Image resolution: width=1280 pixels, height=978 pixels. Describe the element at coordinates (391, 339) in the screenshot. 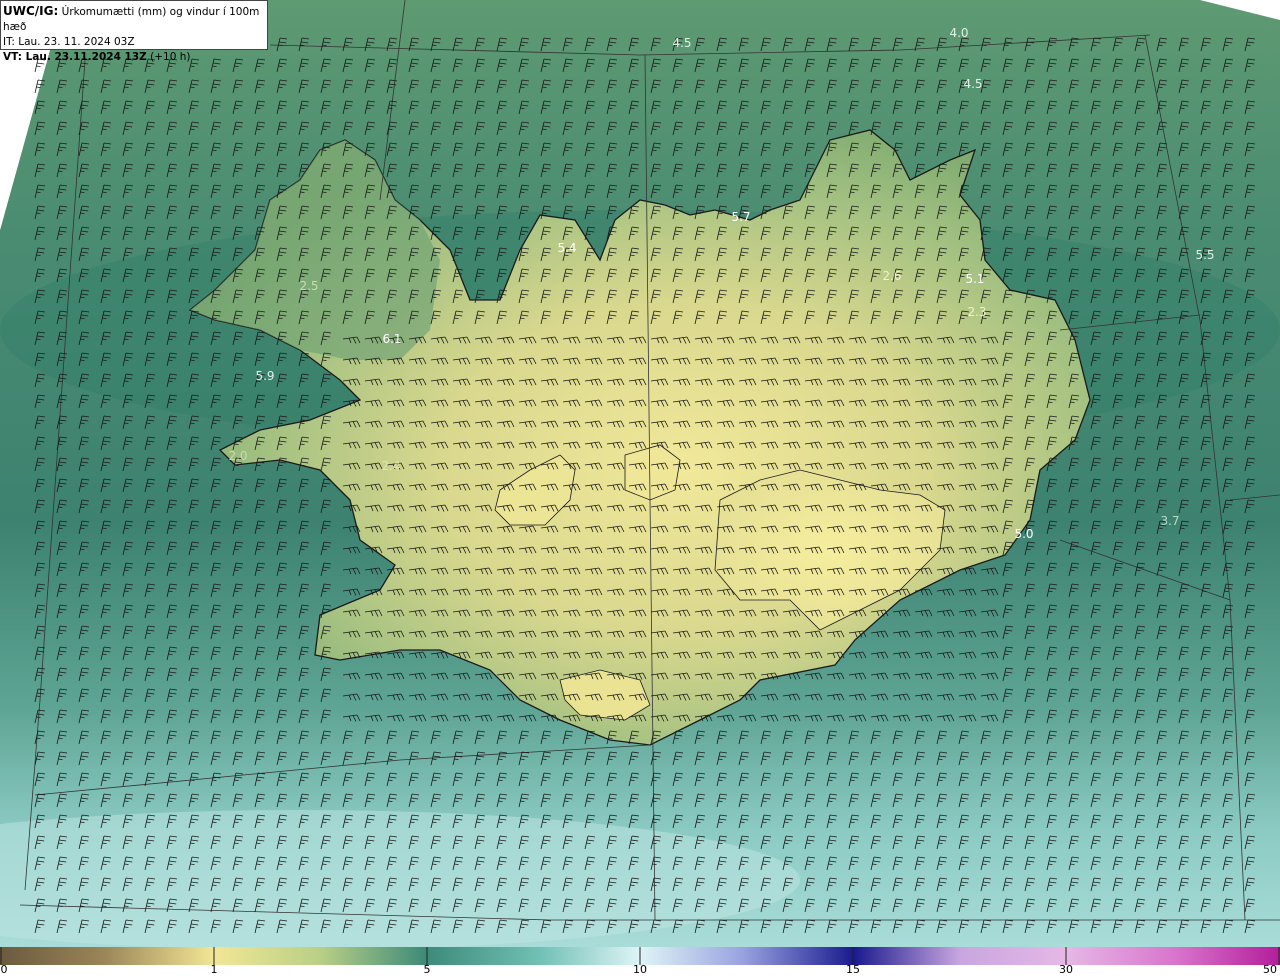

I see `map-label: 6.1` at that location.